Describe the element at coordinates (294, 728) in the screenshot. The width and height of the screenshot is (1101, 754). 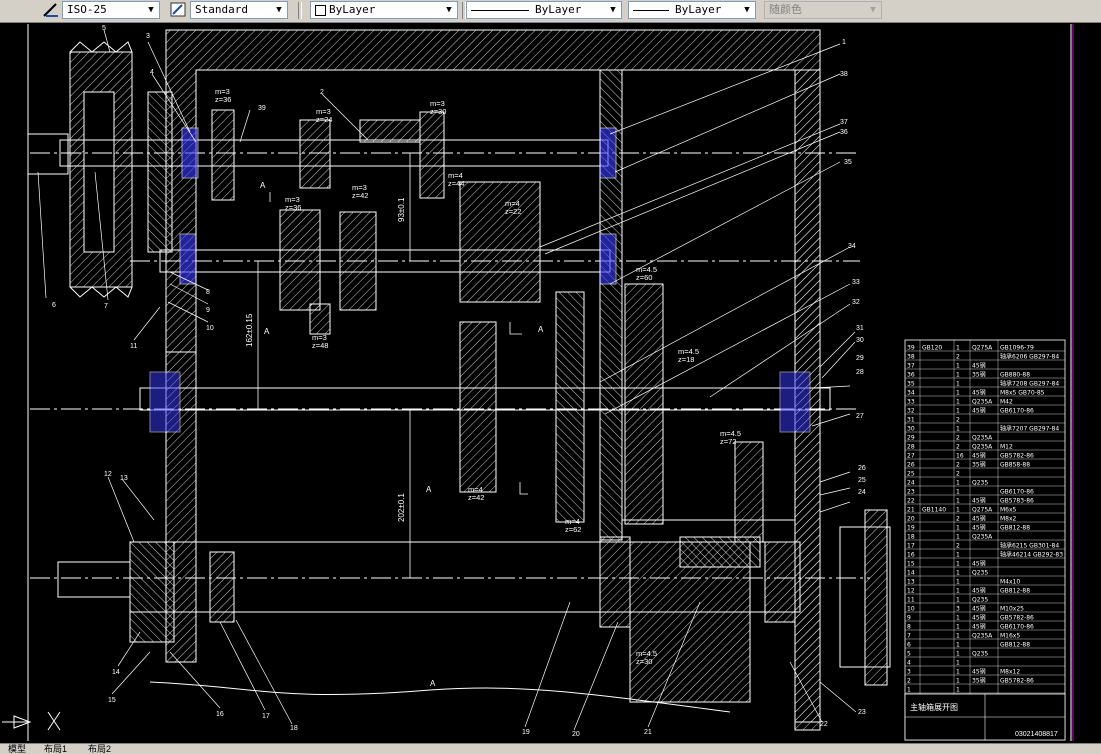
I see `callout-number: 18` at that location.